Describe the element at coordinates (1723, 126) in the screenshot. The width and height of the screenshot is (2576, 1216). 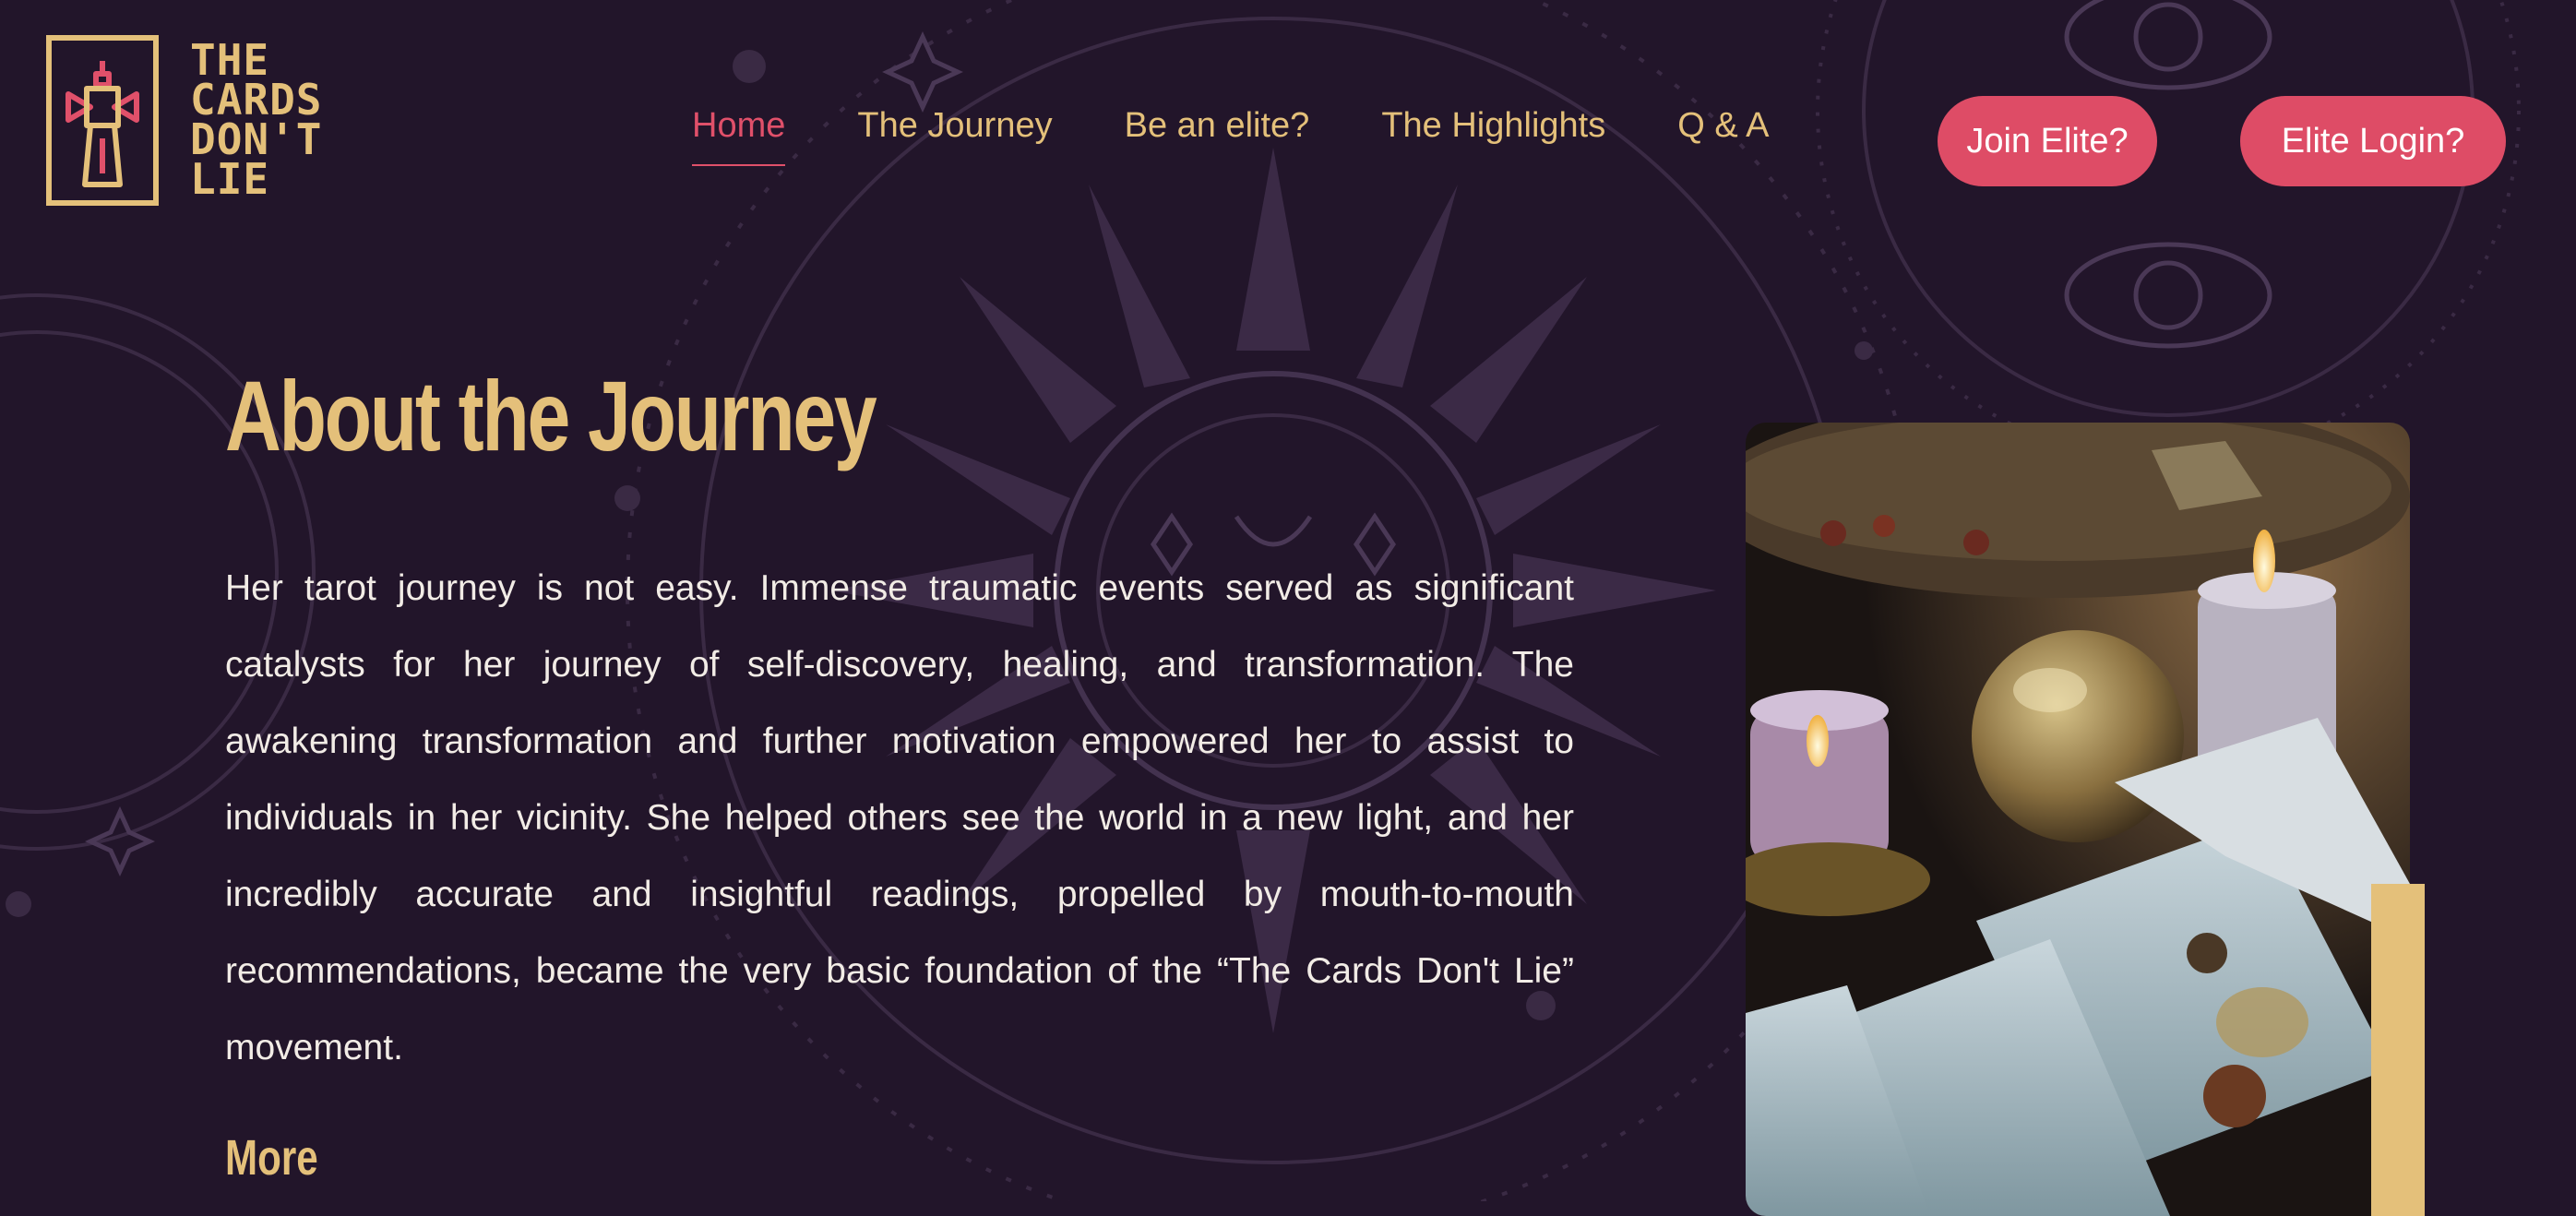
I see `nav-item-q-and-a: Q & A` at that location.